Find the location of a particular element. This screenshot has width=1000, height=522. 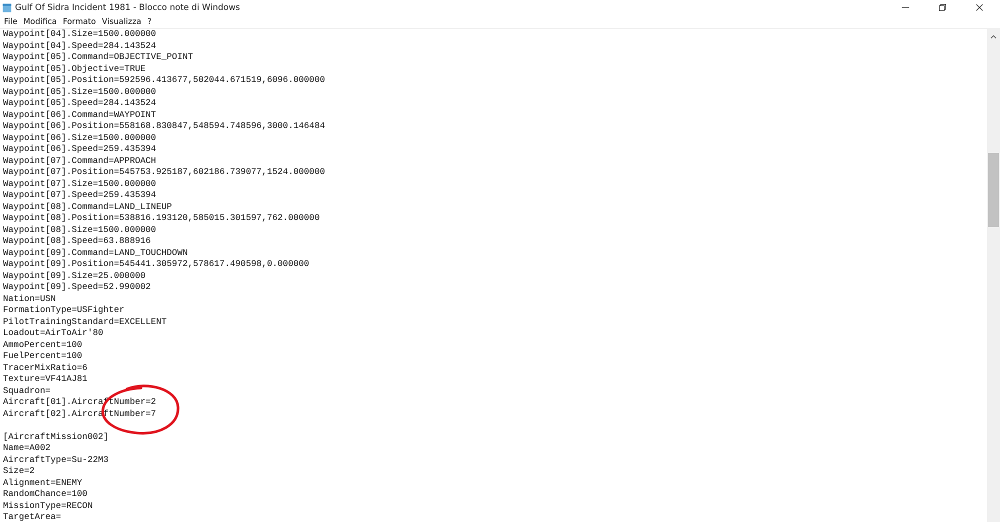

text-line: MissionType=RECON is located at coordinates (48, 506).